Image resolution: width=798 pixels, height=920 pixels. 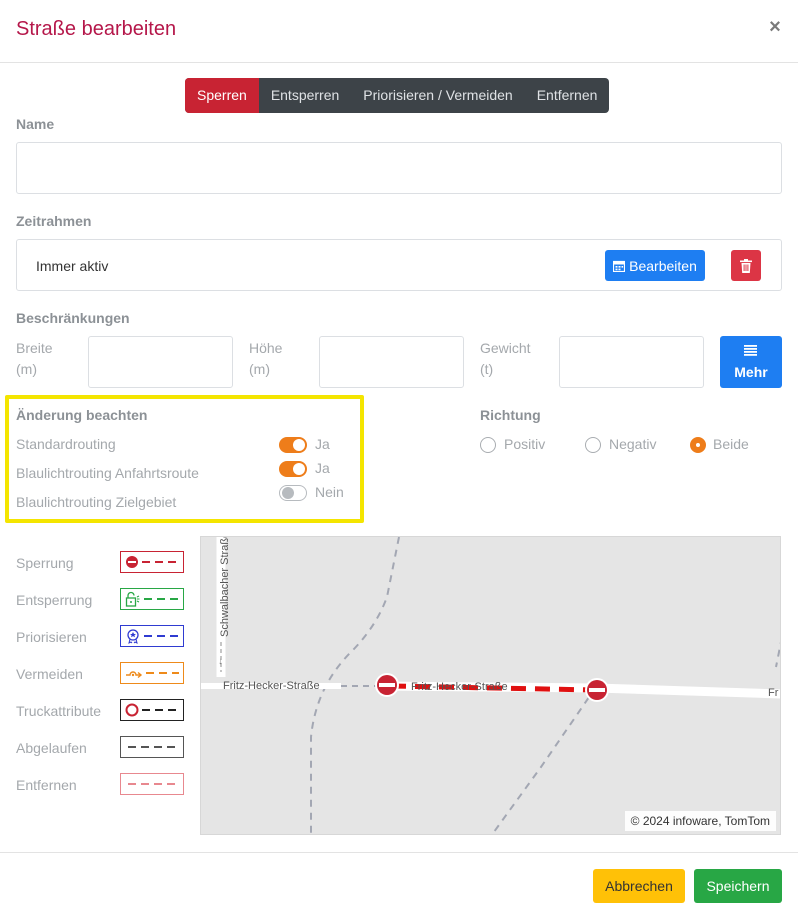 I want to click on hoehe-unit: (m), so click(x=259, y=369).